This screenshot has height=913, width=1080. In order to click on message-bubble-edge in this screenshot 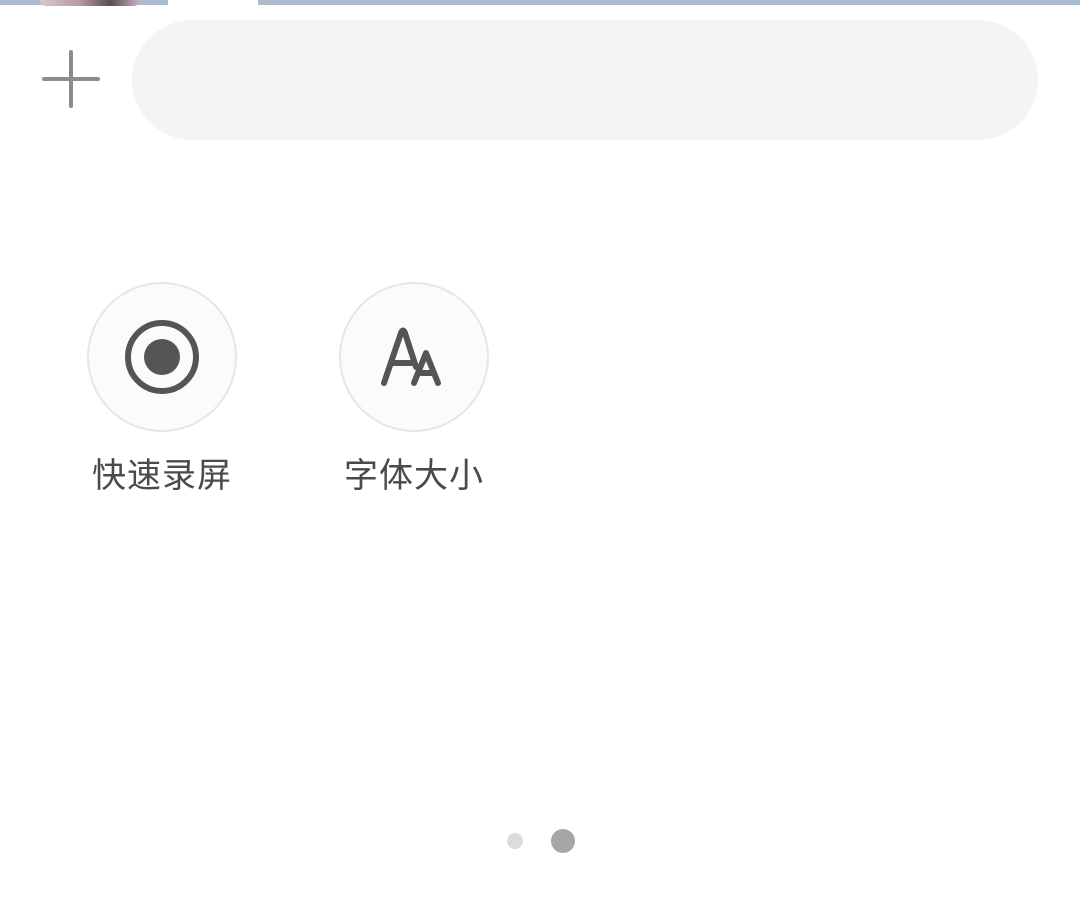, I will do `click(213, 2)`.